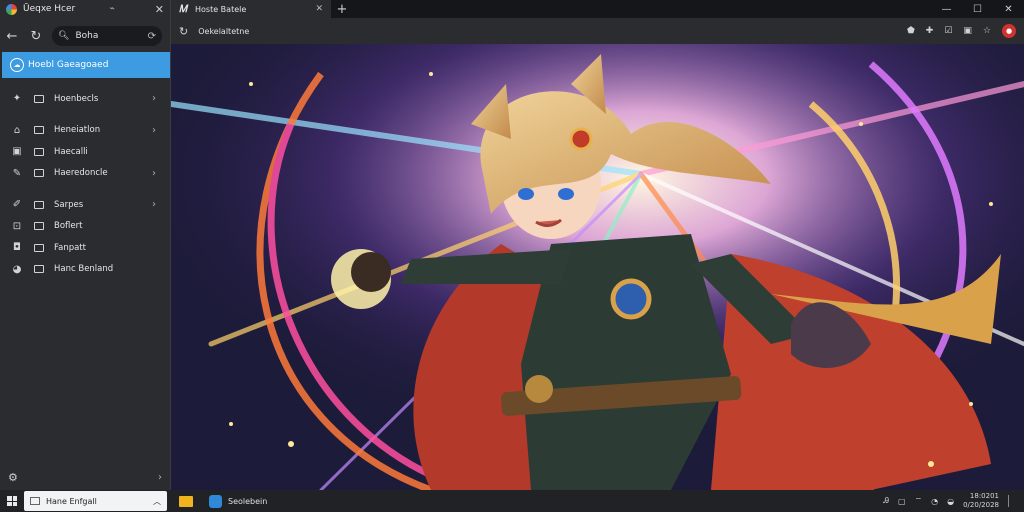  I want to click on star-icon: ☆, so click(987, 31).